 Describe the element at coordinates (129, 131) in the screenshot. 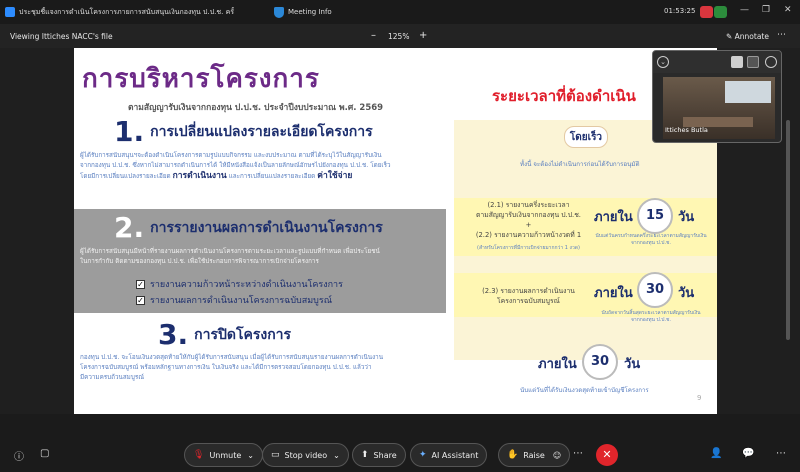

I see `section-1-number: 1.` at that location.